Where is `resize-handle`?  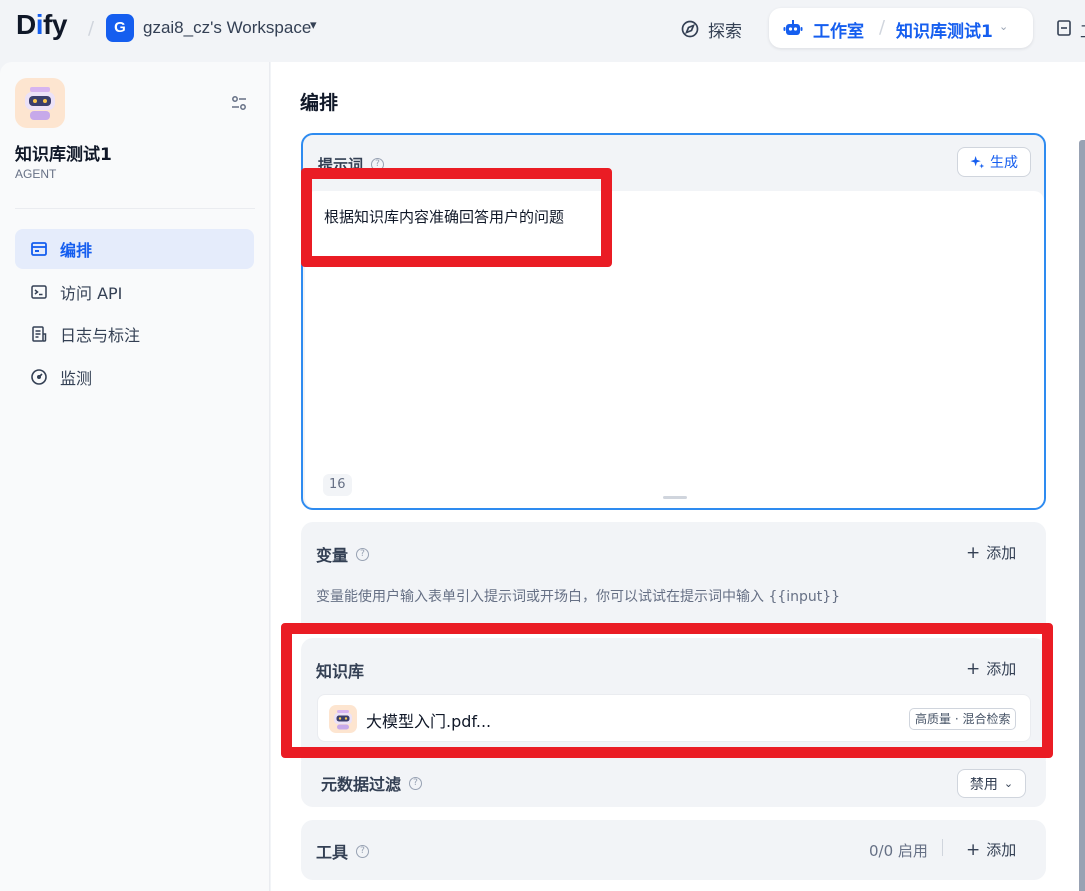
resize-handle is located at coordinates (675, 497).